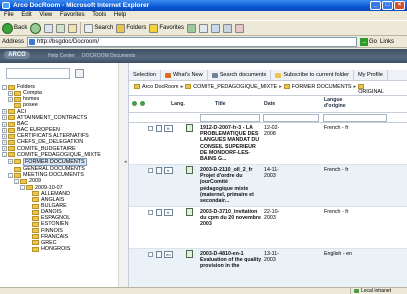 The width and height of the screenshot is (407, 294). Describe the element at coordinates (272, 215) in the screenshot. I see `document-date: 22-10-2003` at that location.